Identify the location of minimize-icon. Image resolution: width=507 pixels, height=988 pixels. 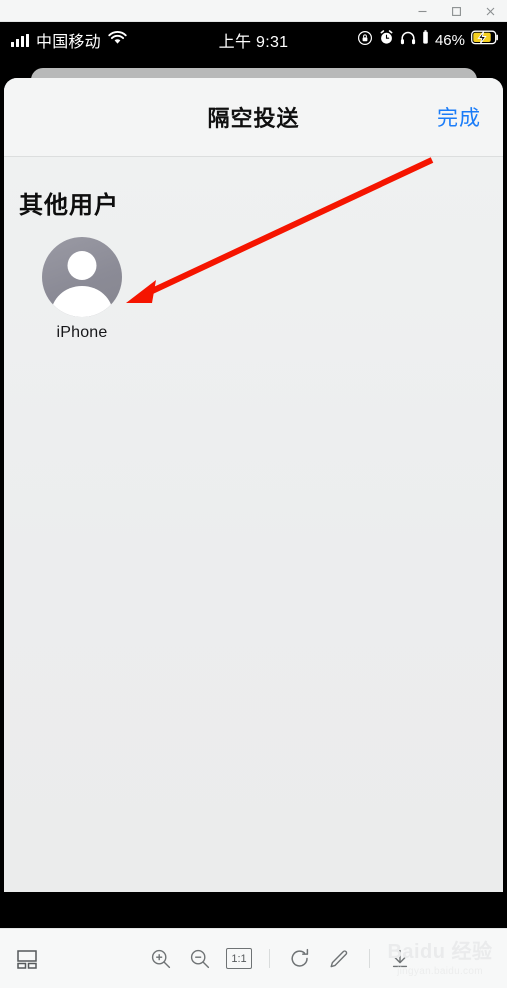
(422, 11).